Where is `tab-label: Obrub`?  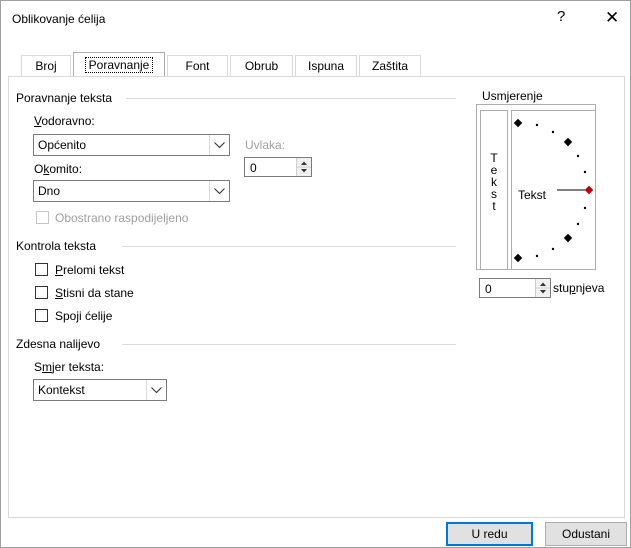
tab-label: Obrub is located at coordinates (261, 66).